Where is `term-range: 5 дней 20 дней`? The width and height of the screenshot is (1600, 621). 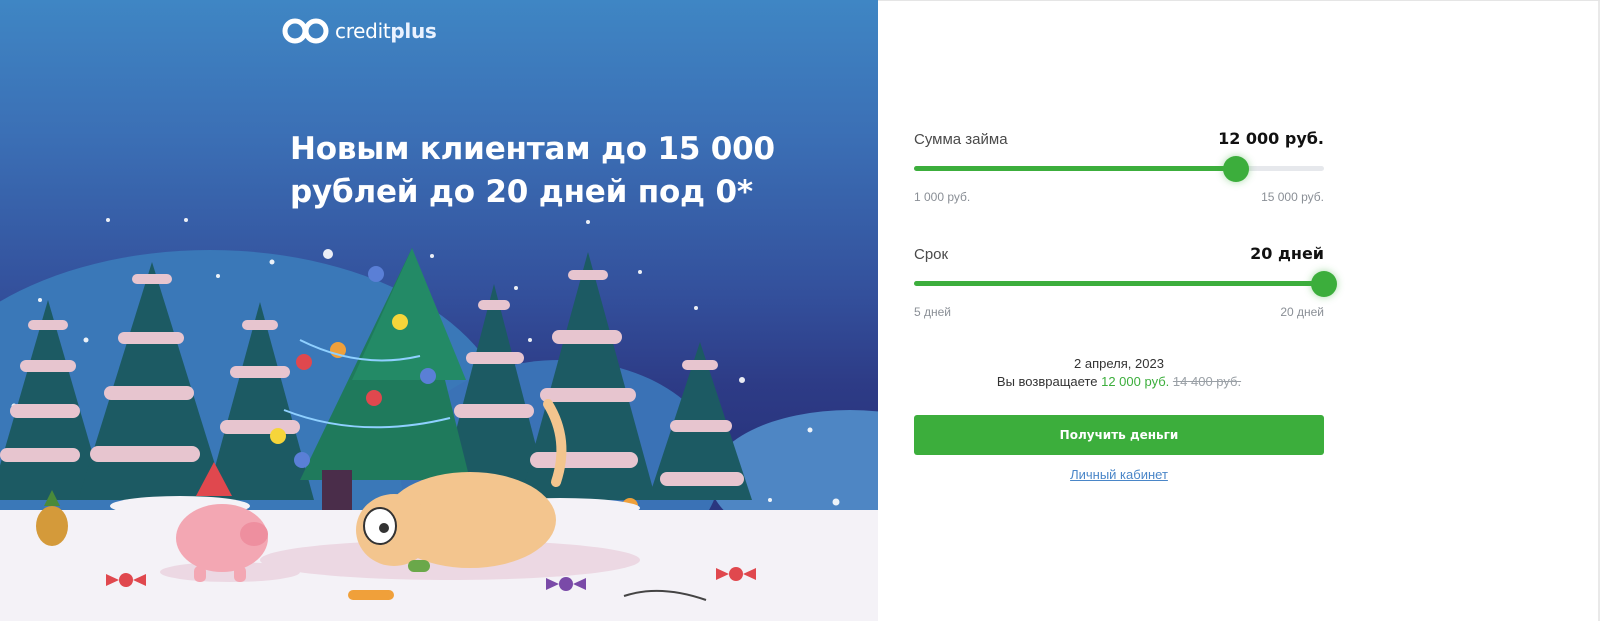
term-range: 5 дней 20 дней is located at coordinates (1119, 312).